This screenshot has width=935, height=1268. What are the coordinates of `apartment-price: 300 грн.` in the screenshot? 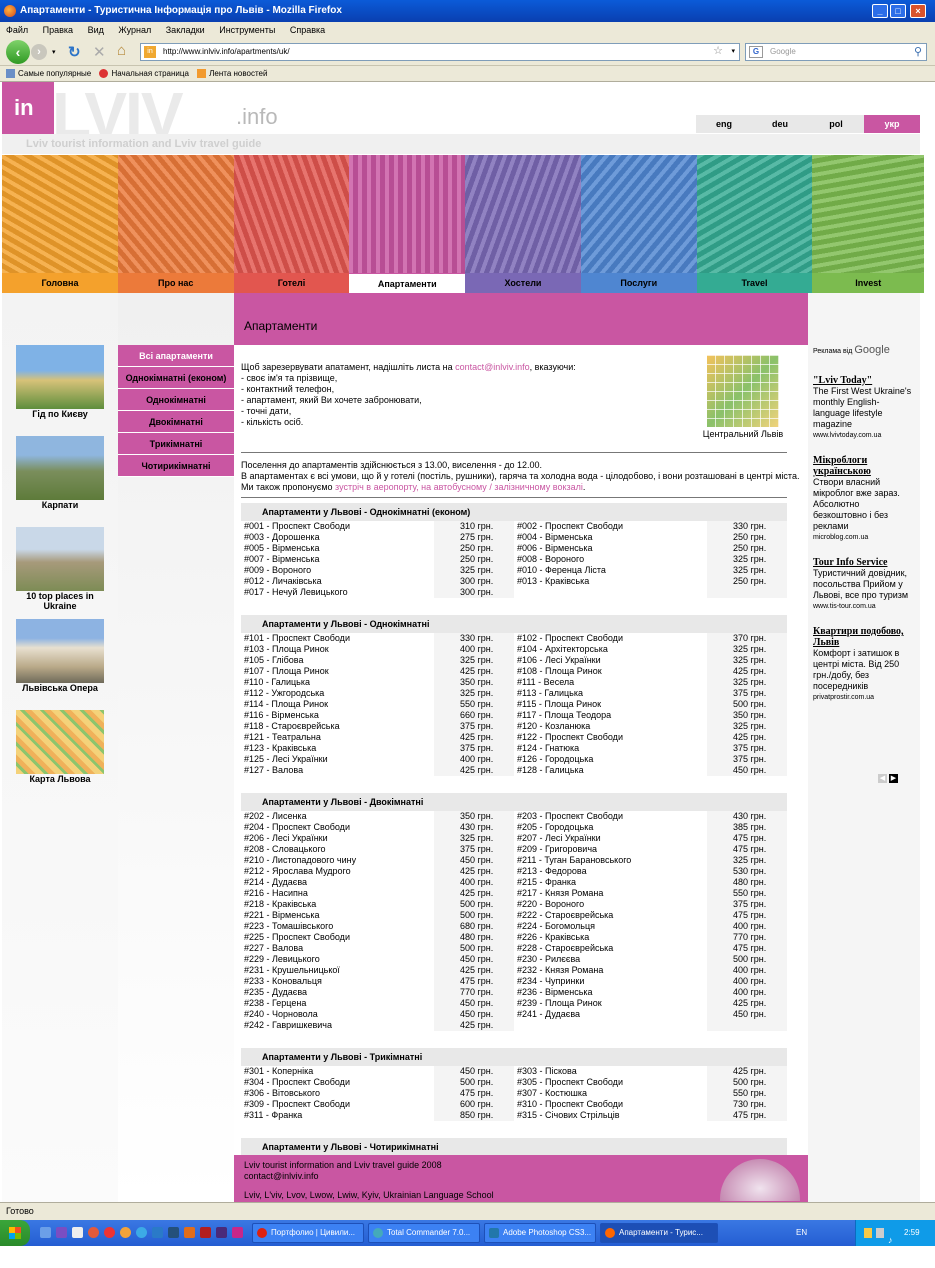 It's located at (474, 592).